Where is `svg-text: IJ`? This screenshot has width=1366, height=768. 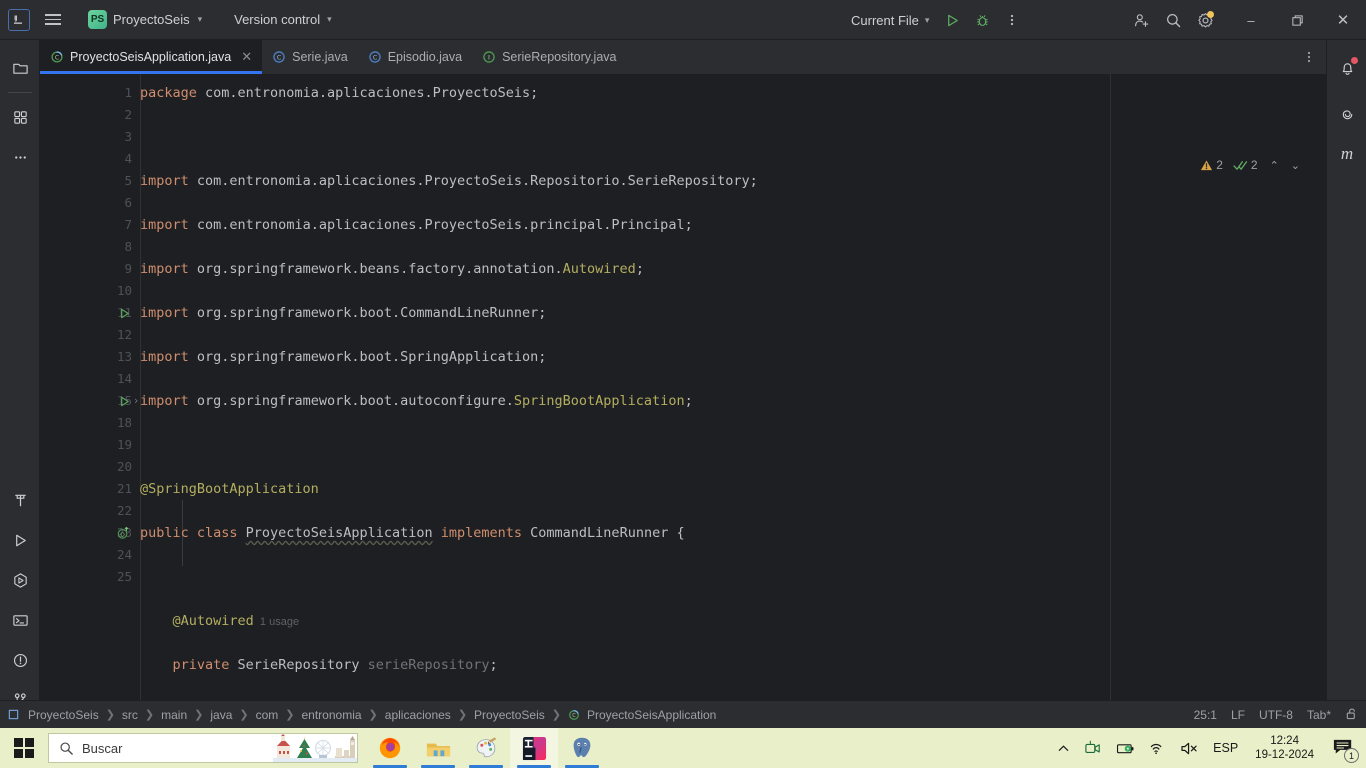 svg-text: IJ is located at coordinates (15, 18).